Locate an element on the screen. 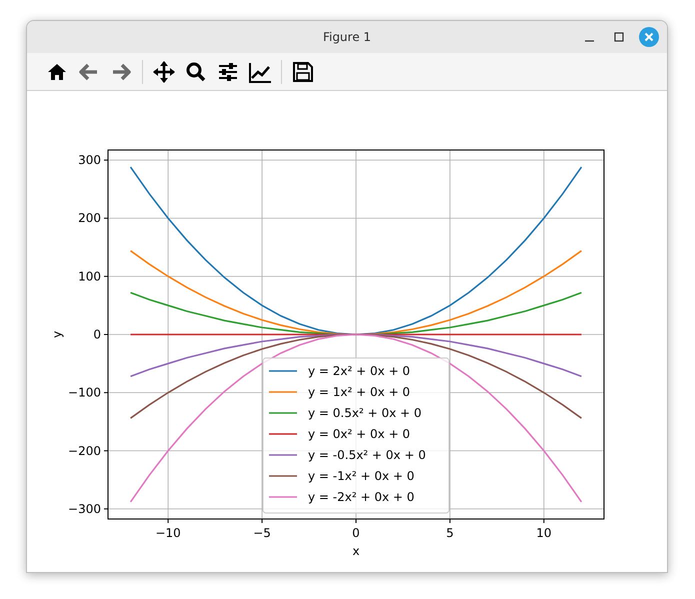  y-tick-label: 100 is located at coordinates (89, 276).